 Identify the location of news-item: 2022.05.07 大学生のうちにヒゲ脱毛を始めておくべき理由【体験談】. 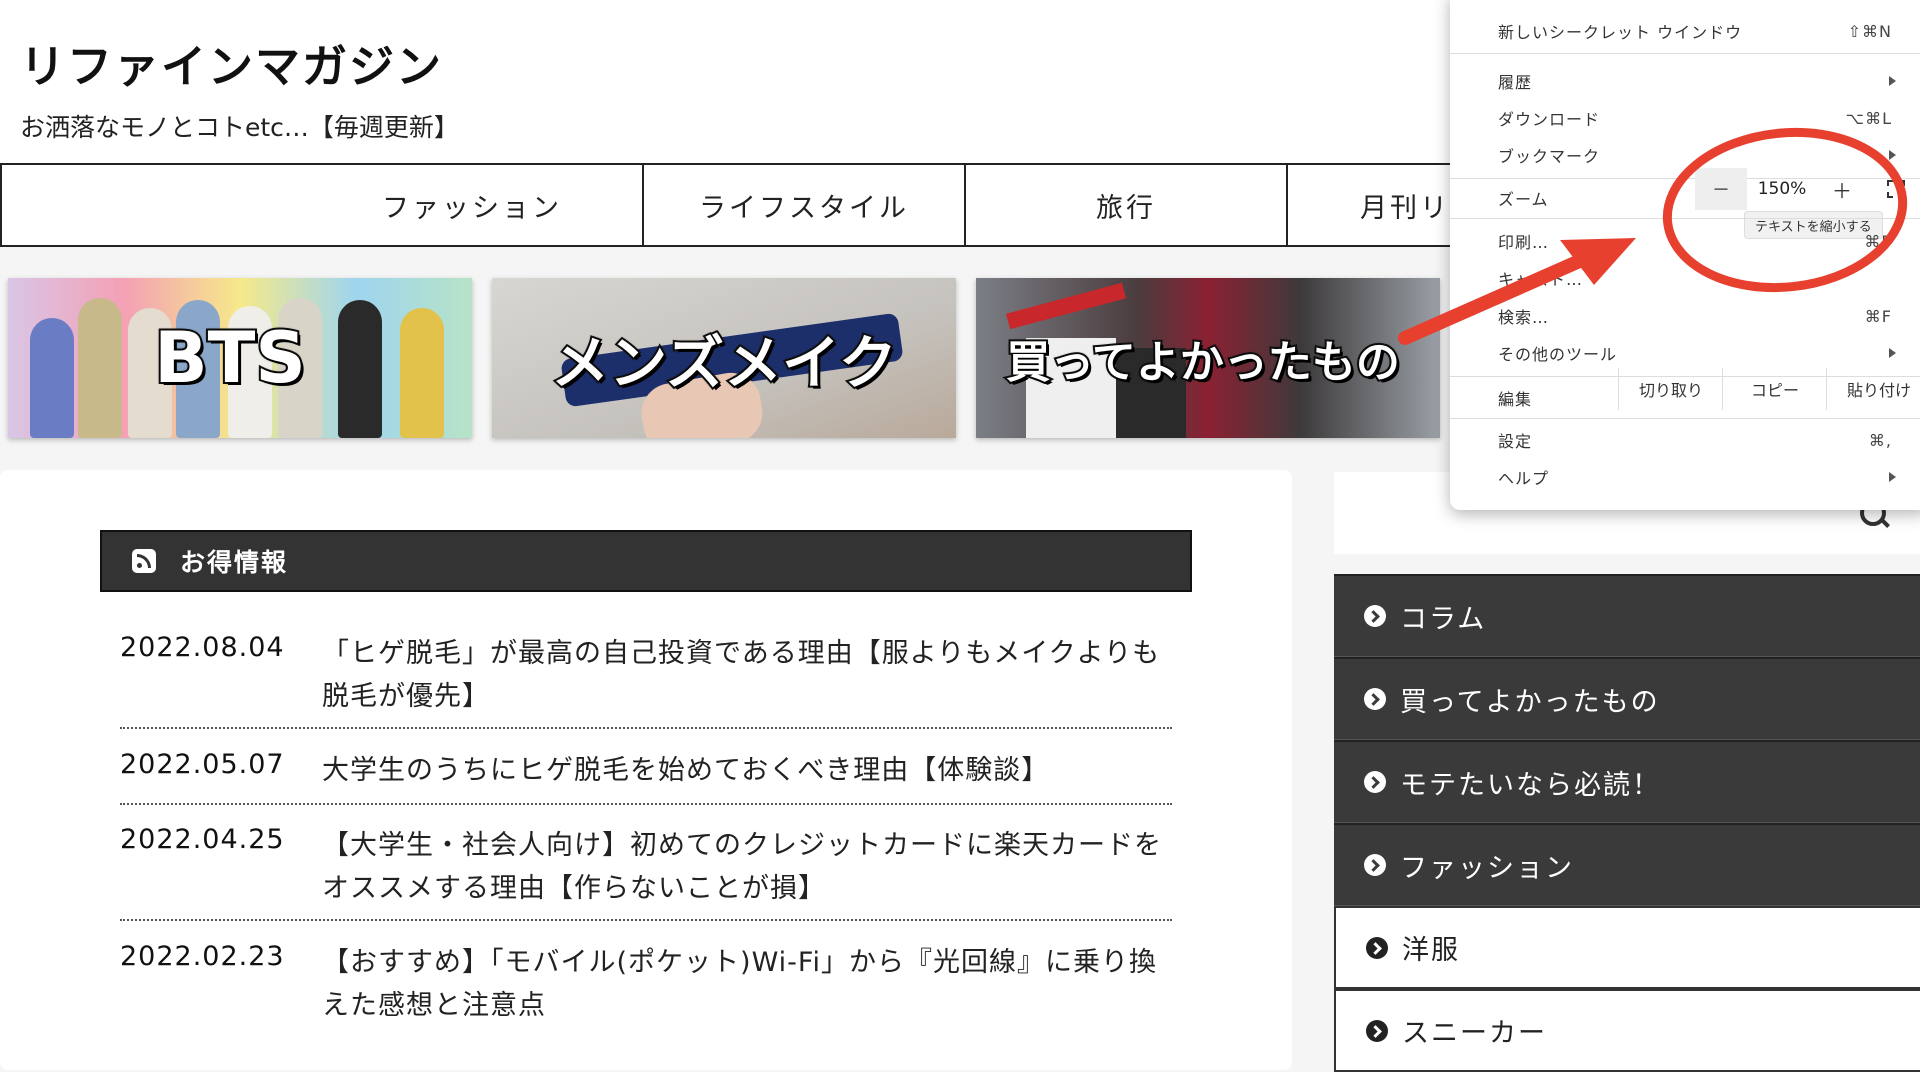
(646, 777).